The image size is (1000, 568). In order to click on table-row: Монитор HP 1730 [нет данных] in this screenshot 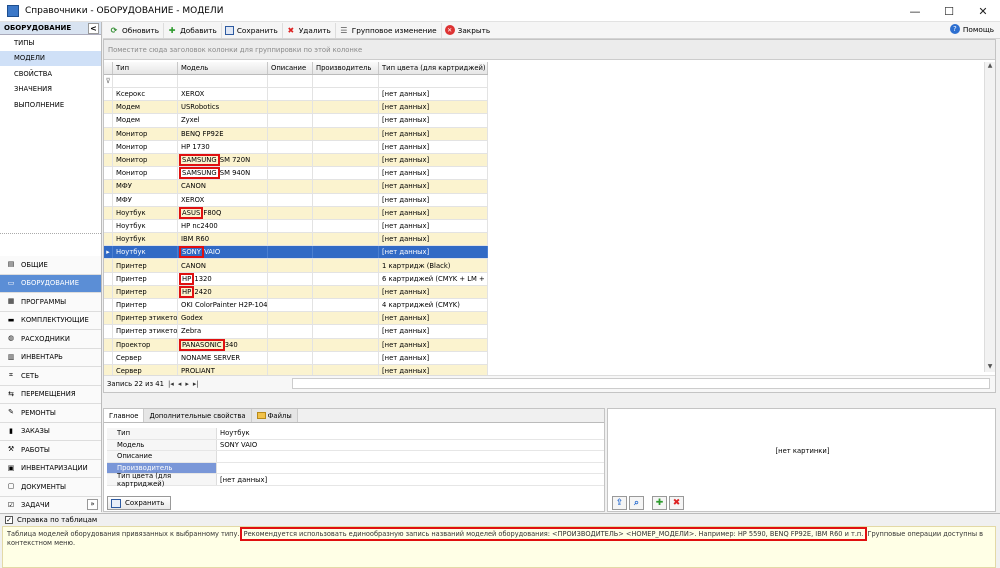, I will do `click(296, 147)`.